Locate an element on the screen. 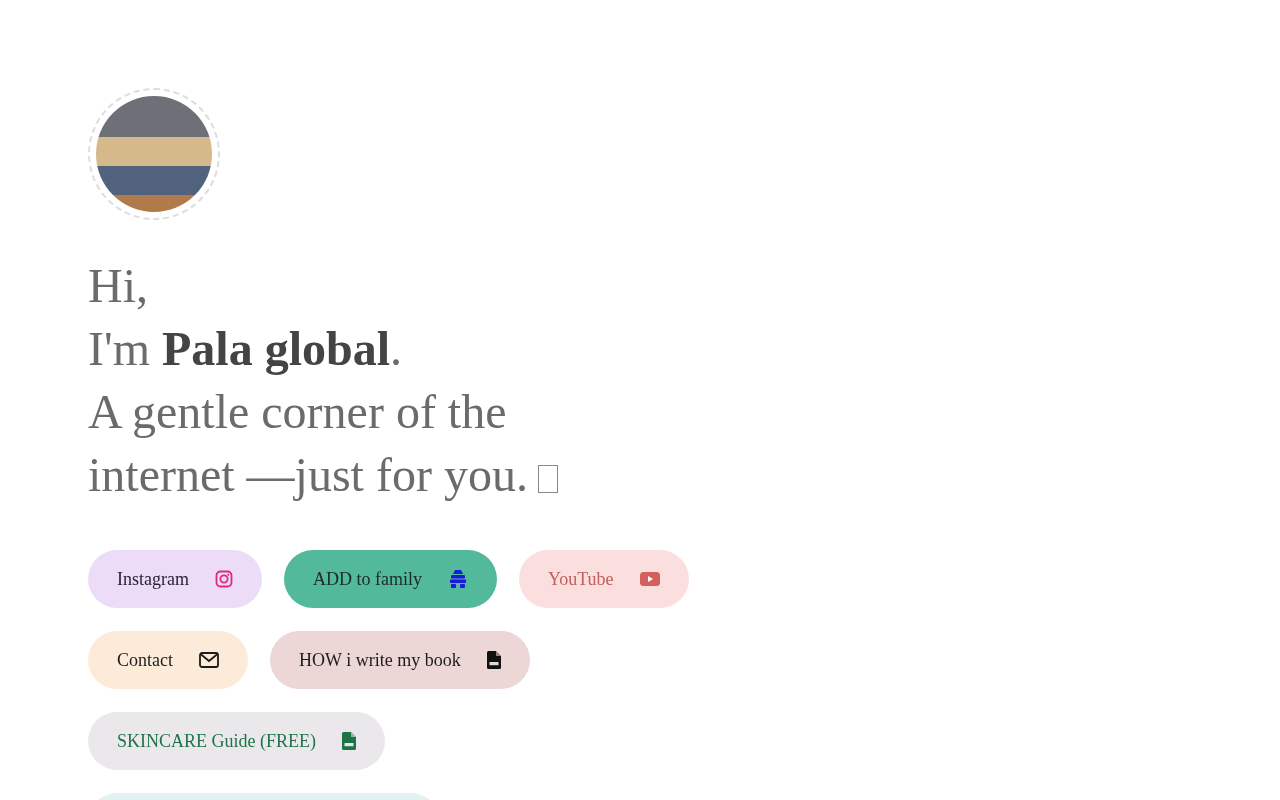 Image resolution: width=1280 pixels, height=800 pixels. link-label: Instagram is located at coordinates (153, 579).